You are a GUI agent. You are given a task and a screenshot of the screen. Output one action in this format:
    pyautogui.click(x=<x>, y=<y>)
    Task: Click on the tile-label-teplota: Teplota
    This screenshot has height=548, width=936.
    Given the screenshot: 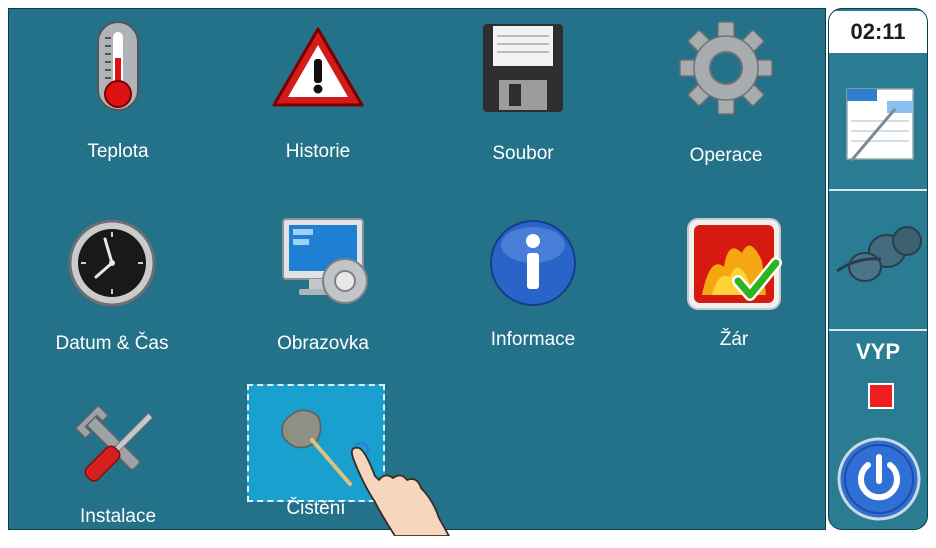 What is the action you would take?
    pyautogui.click(x=118, y=151)
    